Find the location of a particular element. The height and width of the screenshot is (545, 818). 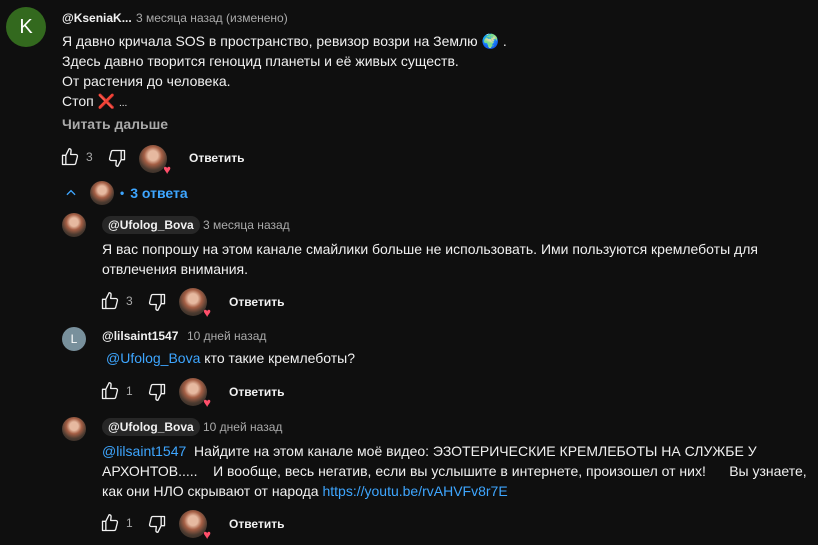

chevron-up-icon is located at coordinates (71, 192).